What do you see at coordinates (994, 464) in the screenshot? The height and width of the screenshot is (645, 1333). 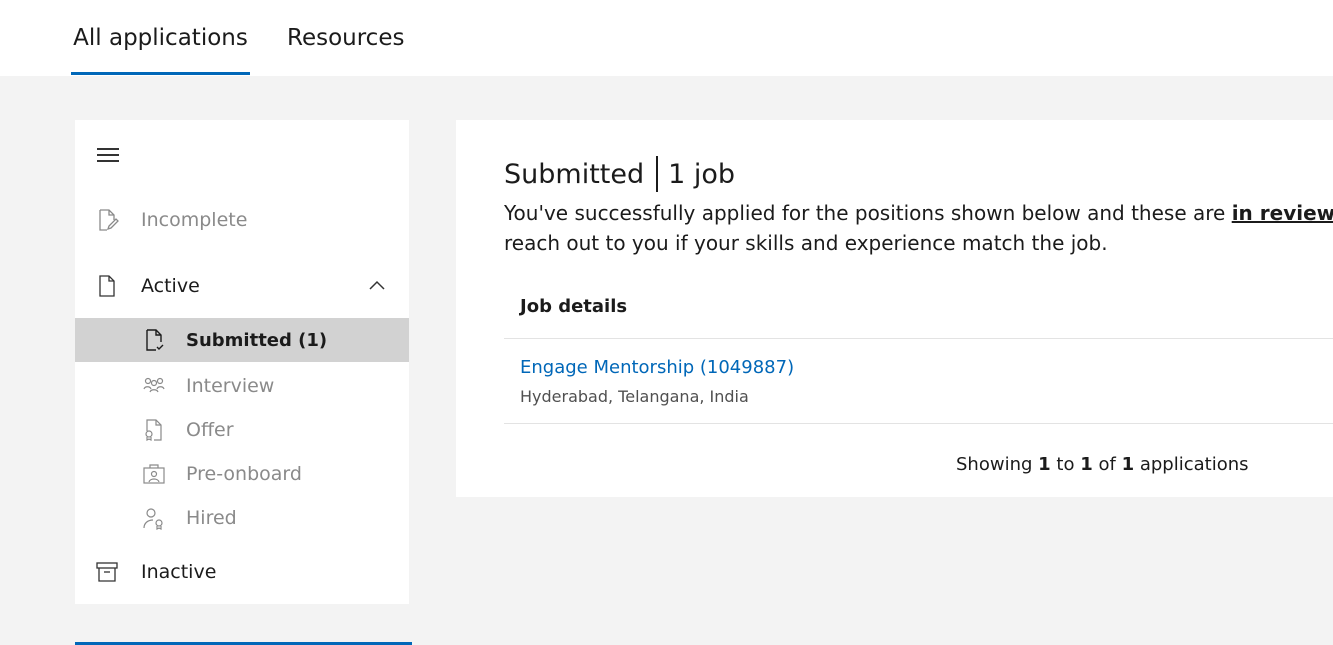 I see `pagination-prefix: Showing` at bounding box center [994, 464].